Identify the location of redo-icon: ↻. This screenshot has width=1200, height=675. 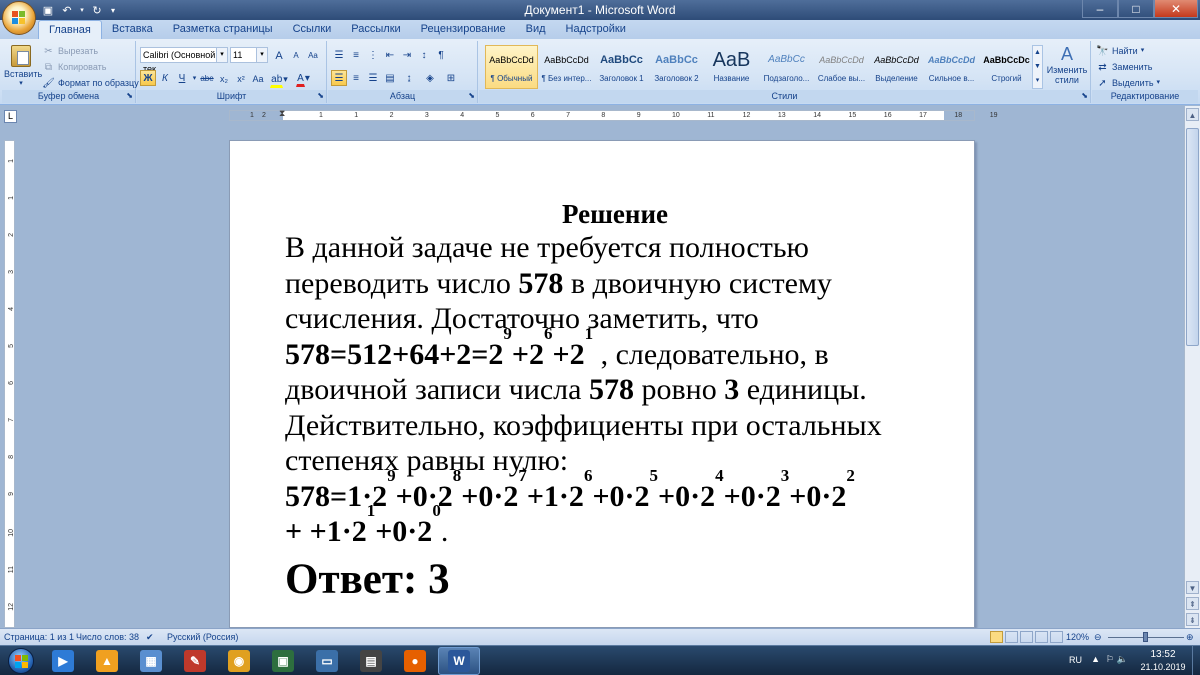
(97, 10).